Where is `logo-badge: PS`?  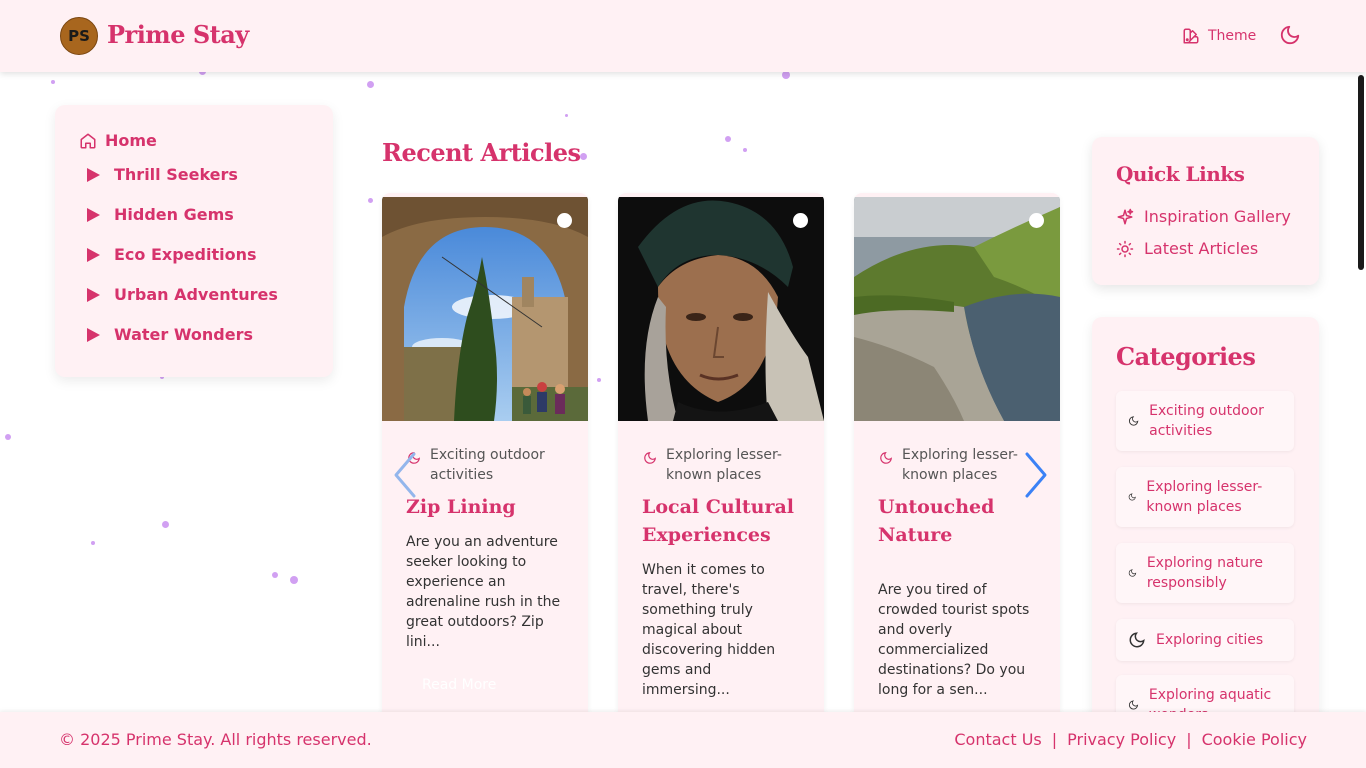 logo-badge: PS is located at coordinates (79, 36).